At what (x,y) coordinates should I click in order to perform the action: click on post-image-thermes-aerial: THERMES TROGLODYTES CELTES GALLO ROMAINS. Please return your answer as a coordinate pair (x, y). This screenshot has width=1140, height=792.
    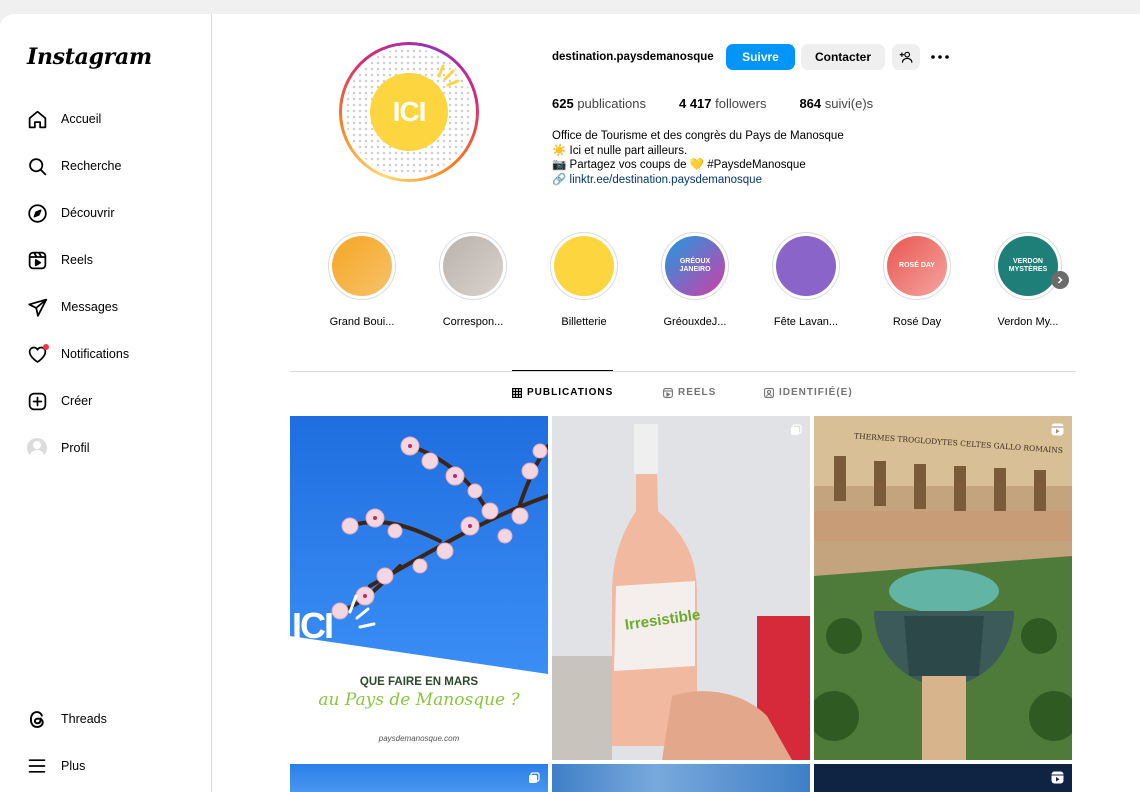
    Looking at the image, I should click on (943, 588).